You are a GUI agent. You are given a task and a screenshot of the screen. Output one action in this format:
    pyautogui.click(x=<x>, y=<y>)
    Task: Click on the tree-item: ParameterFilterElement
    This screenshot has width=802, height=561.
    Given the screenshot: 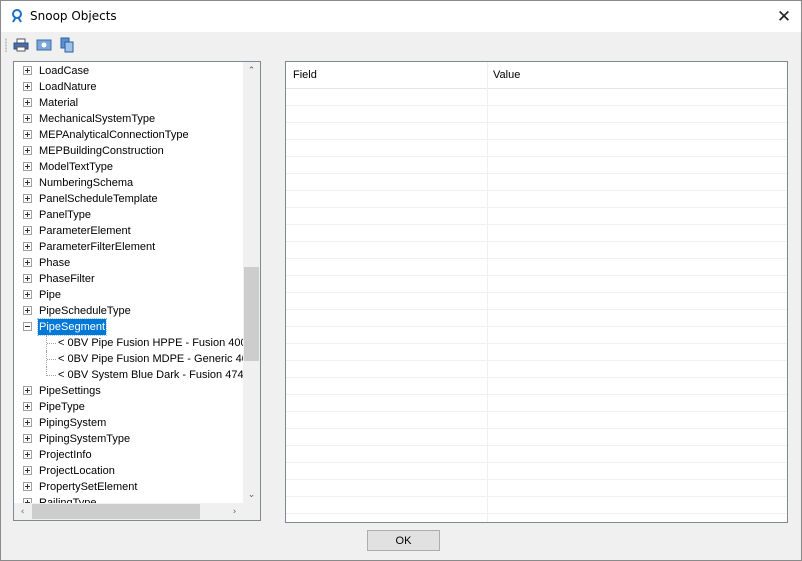 What is the action you would take?
    pyautogui.click(x=128, y=247)
    